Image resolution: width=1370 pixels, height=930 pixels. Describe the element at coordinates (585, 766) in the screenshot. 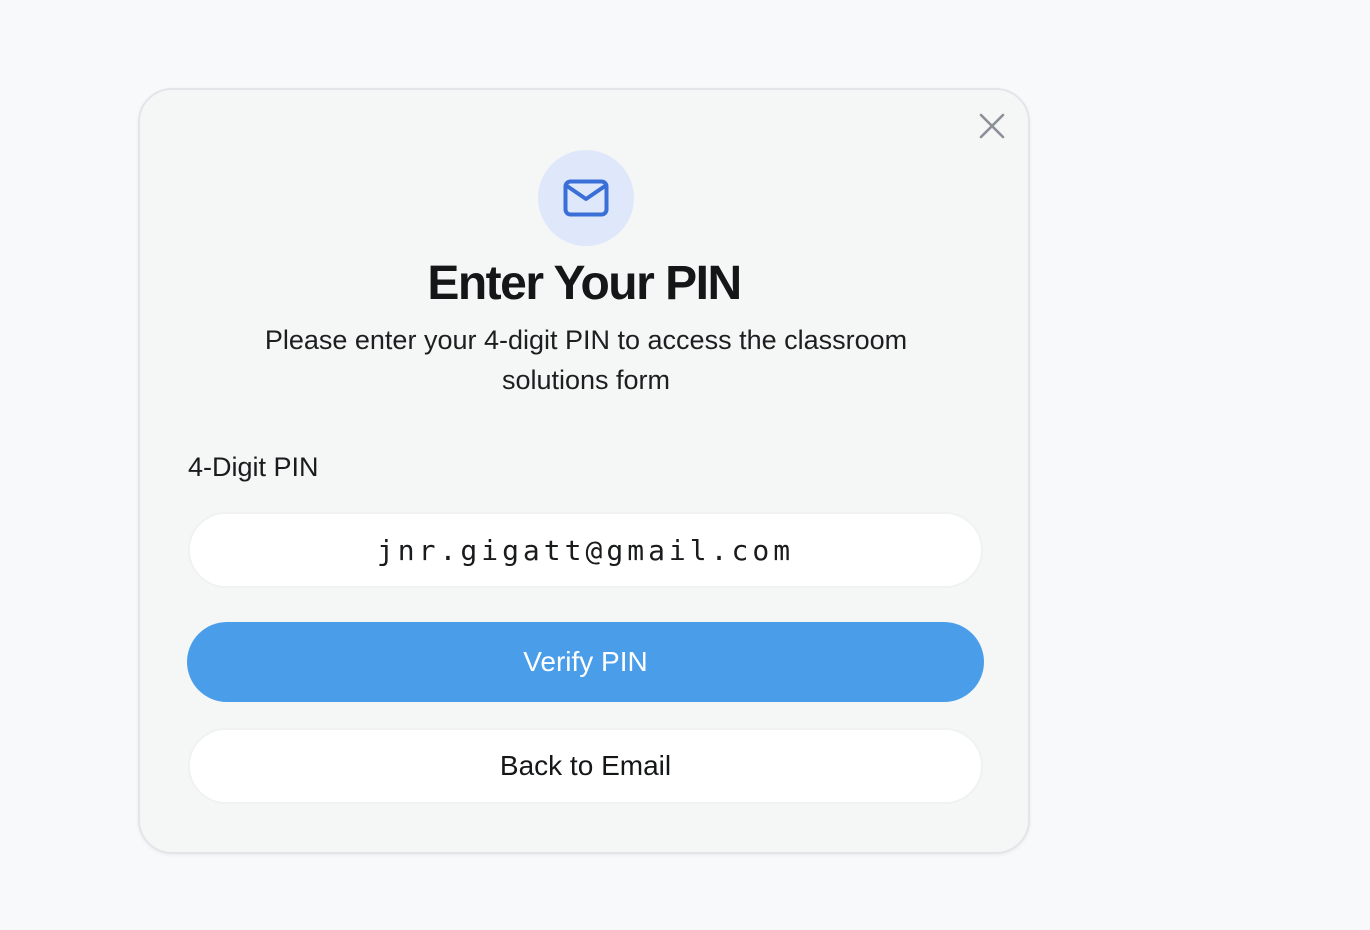

I see `back-to-email-button: Back to Email` at that location.